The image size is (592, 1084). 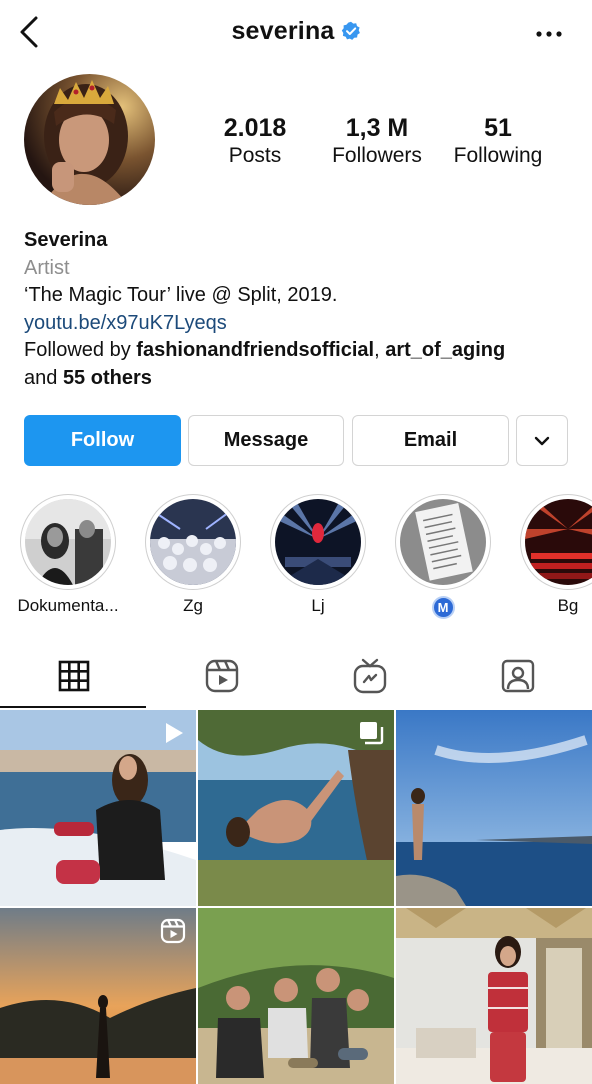 I want to click on followed-by-others-line: and 55 others, so click(x=299, y=379).